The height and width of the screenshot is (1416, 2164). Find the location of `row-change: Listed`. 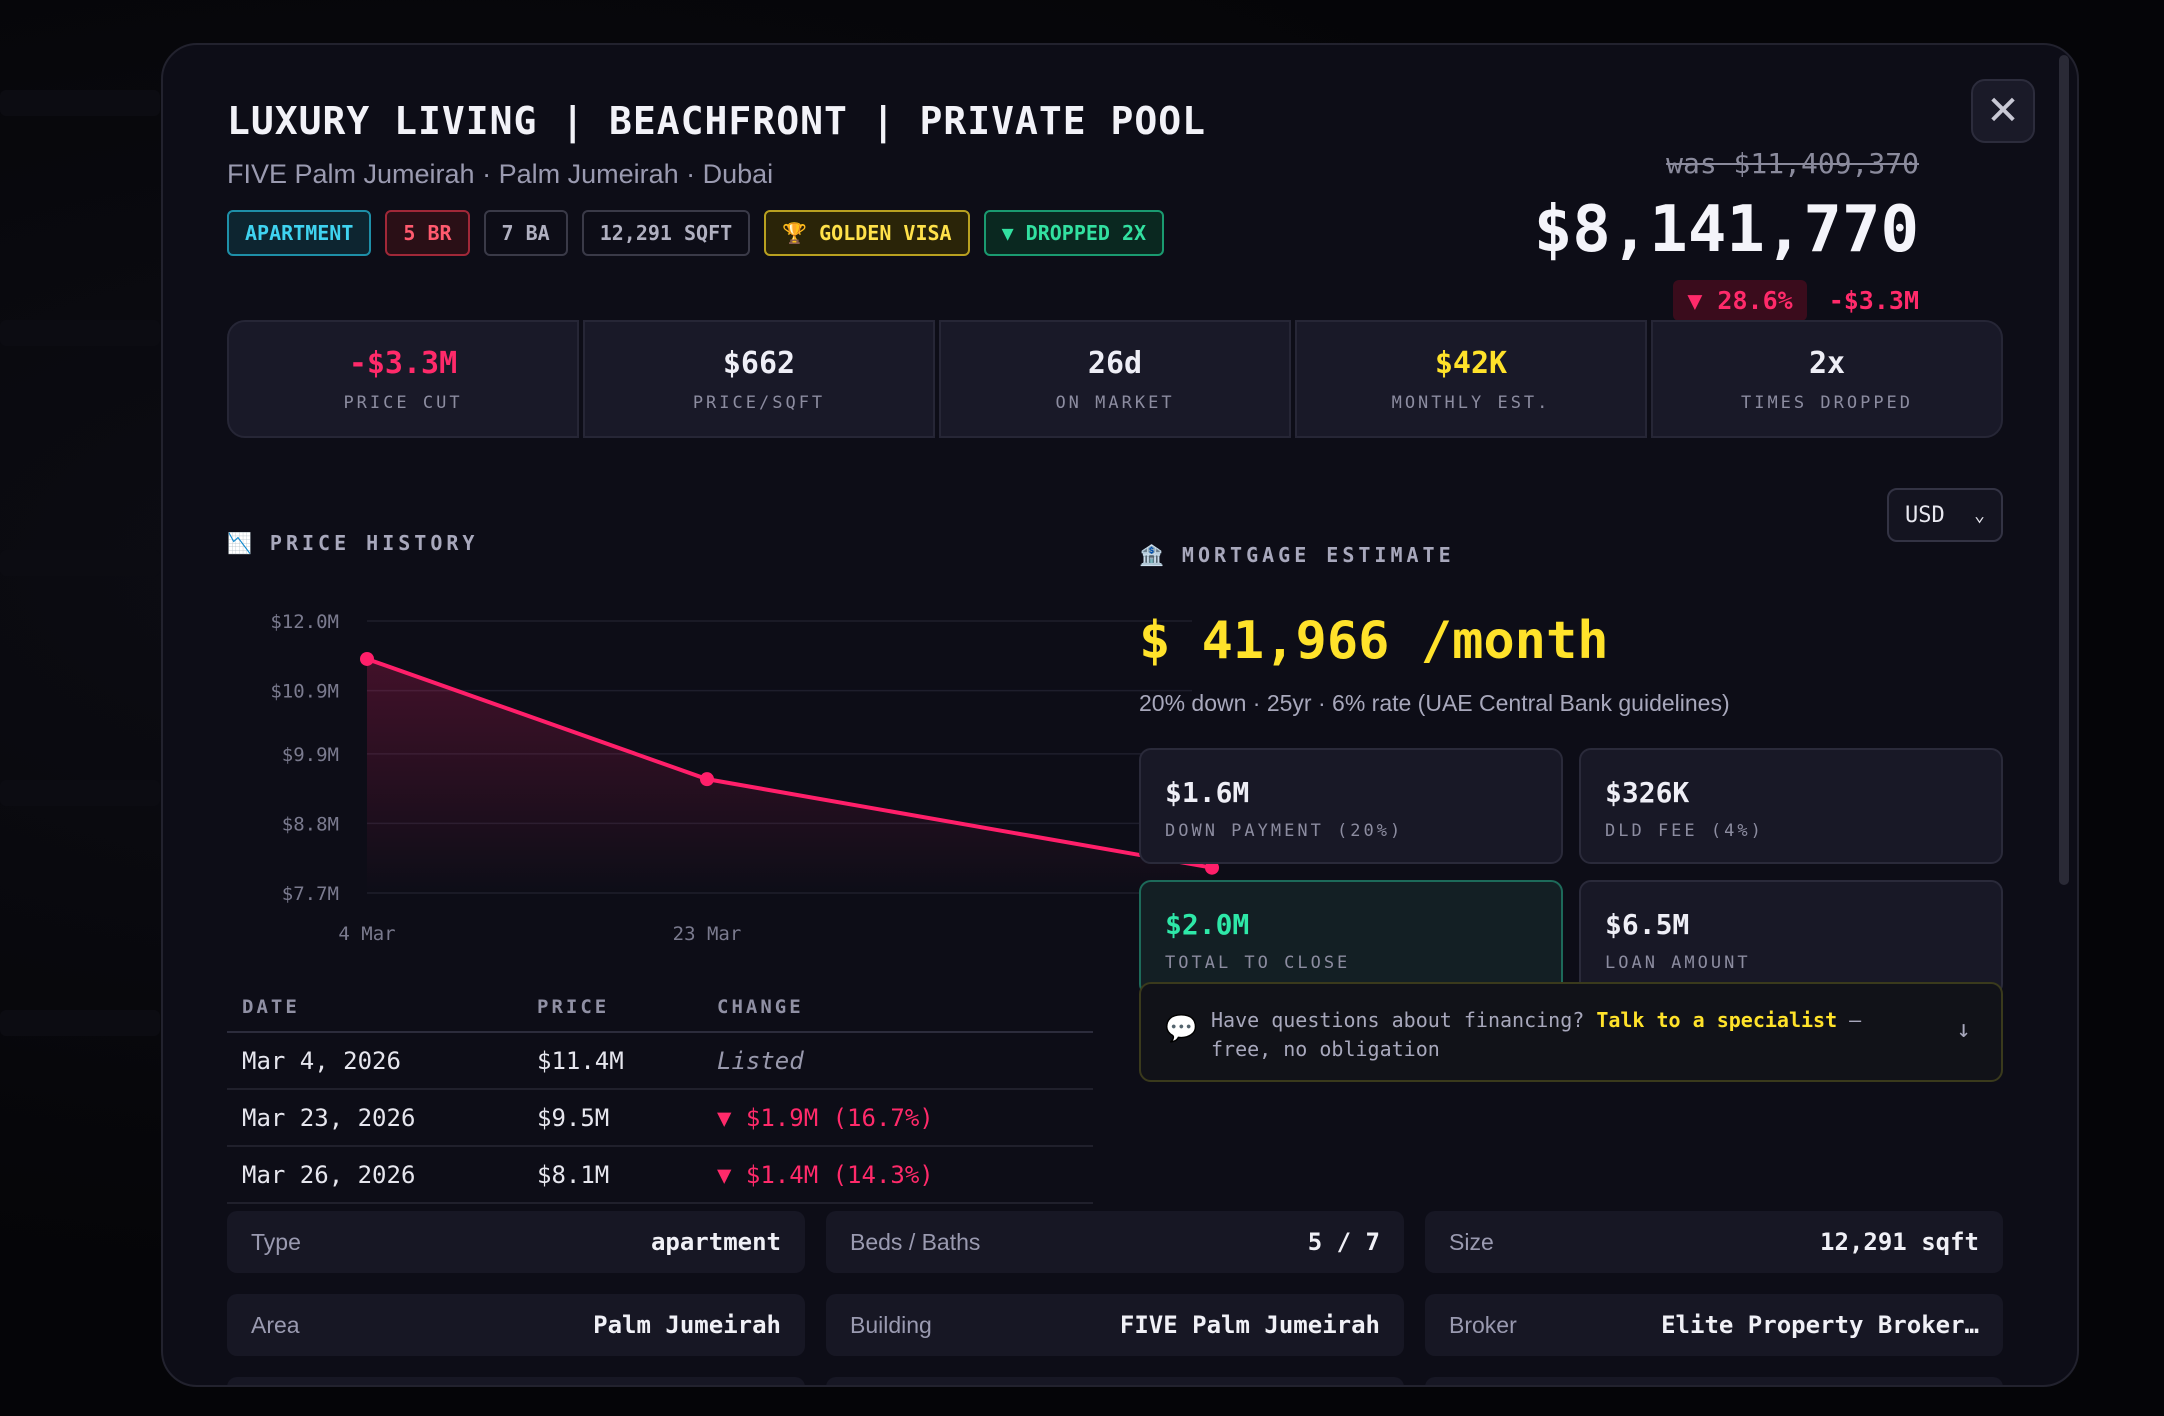

row-change: Listed is located at coordinates (760, 1060).